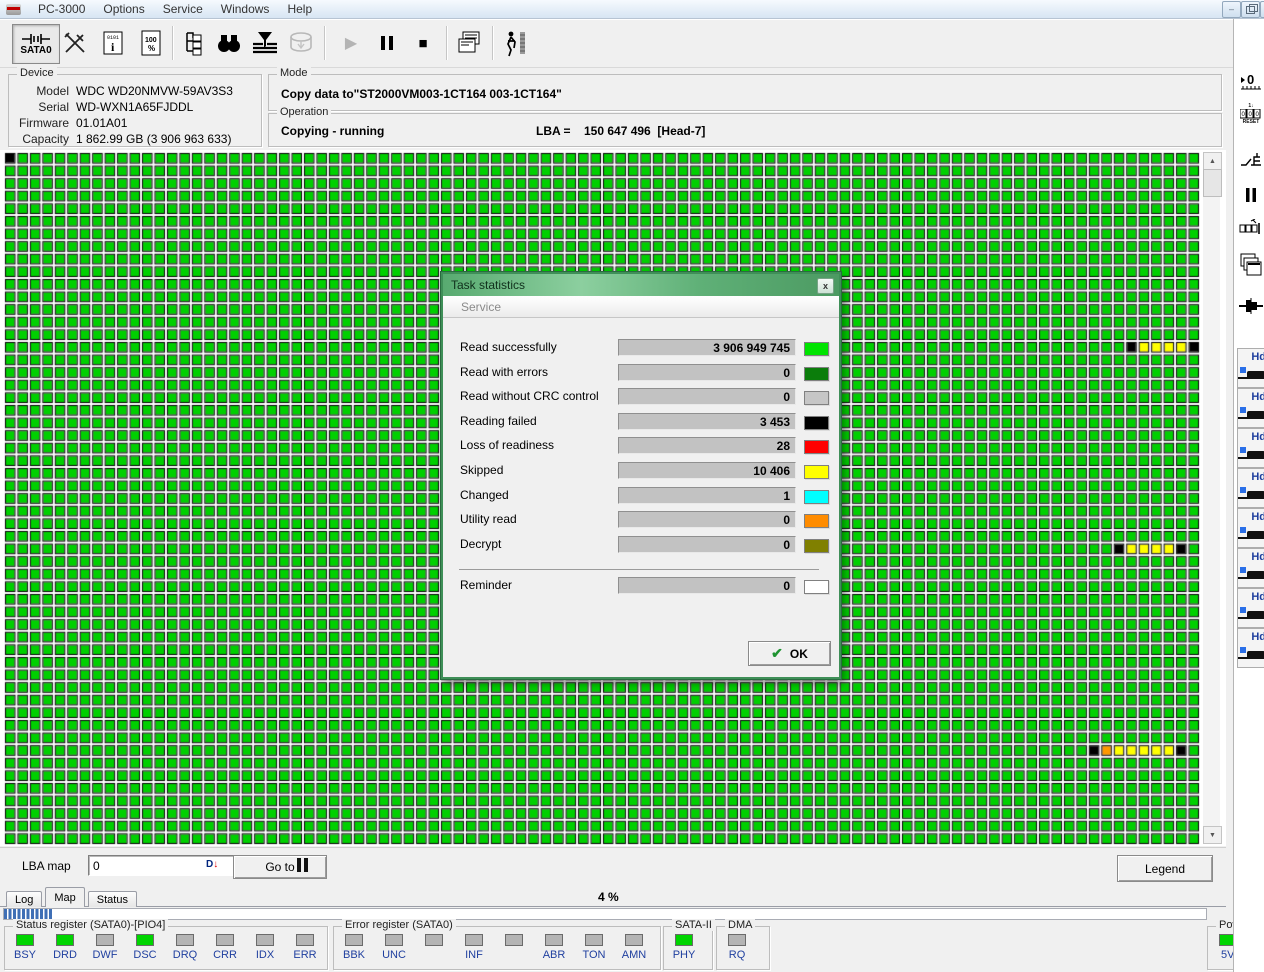  What do you see at coordinates (481, 307) in the screenshot?
I see `dialog-menu-service: Service` at bounding box center [481, 307].